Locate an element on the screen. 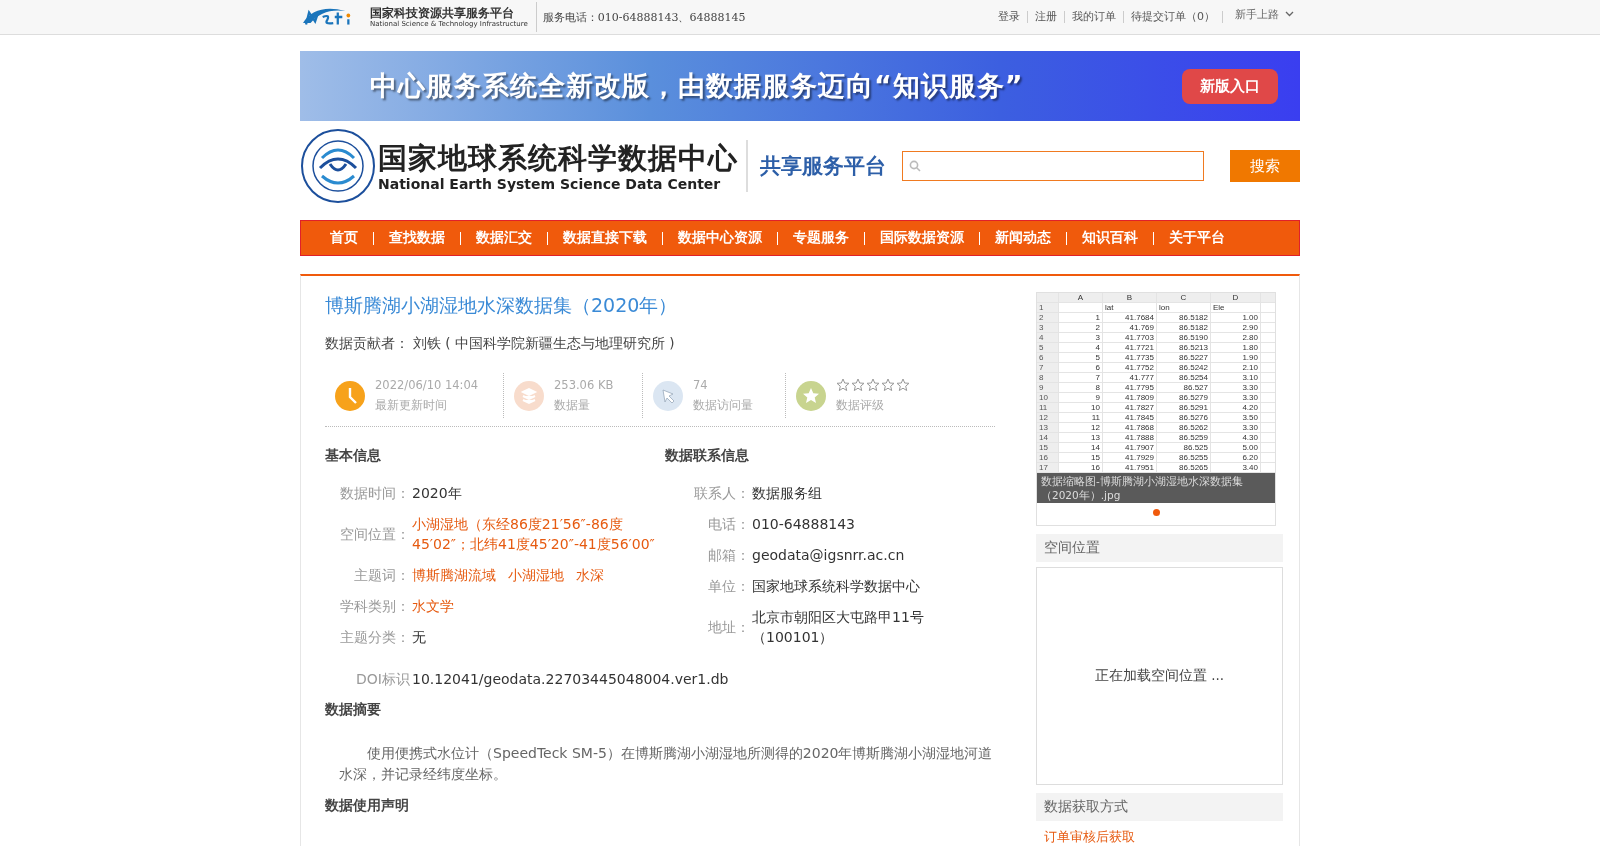  table-cell: 1 is located at coordinates (1048, 307).